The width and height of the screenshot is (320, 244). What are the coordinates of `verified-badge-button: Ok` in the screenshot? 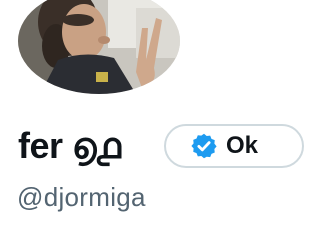 It's located at (234, 146).